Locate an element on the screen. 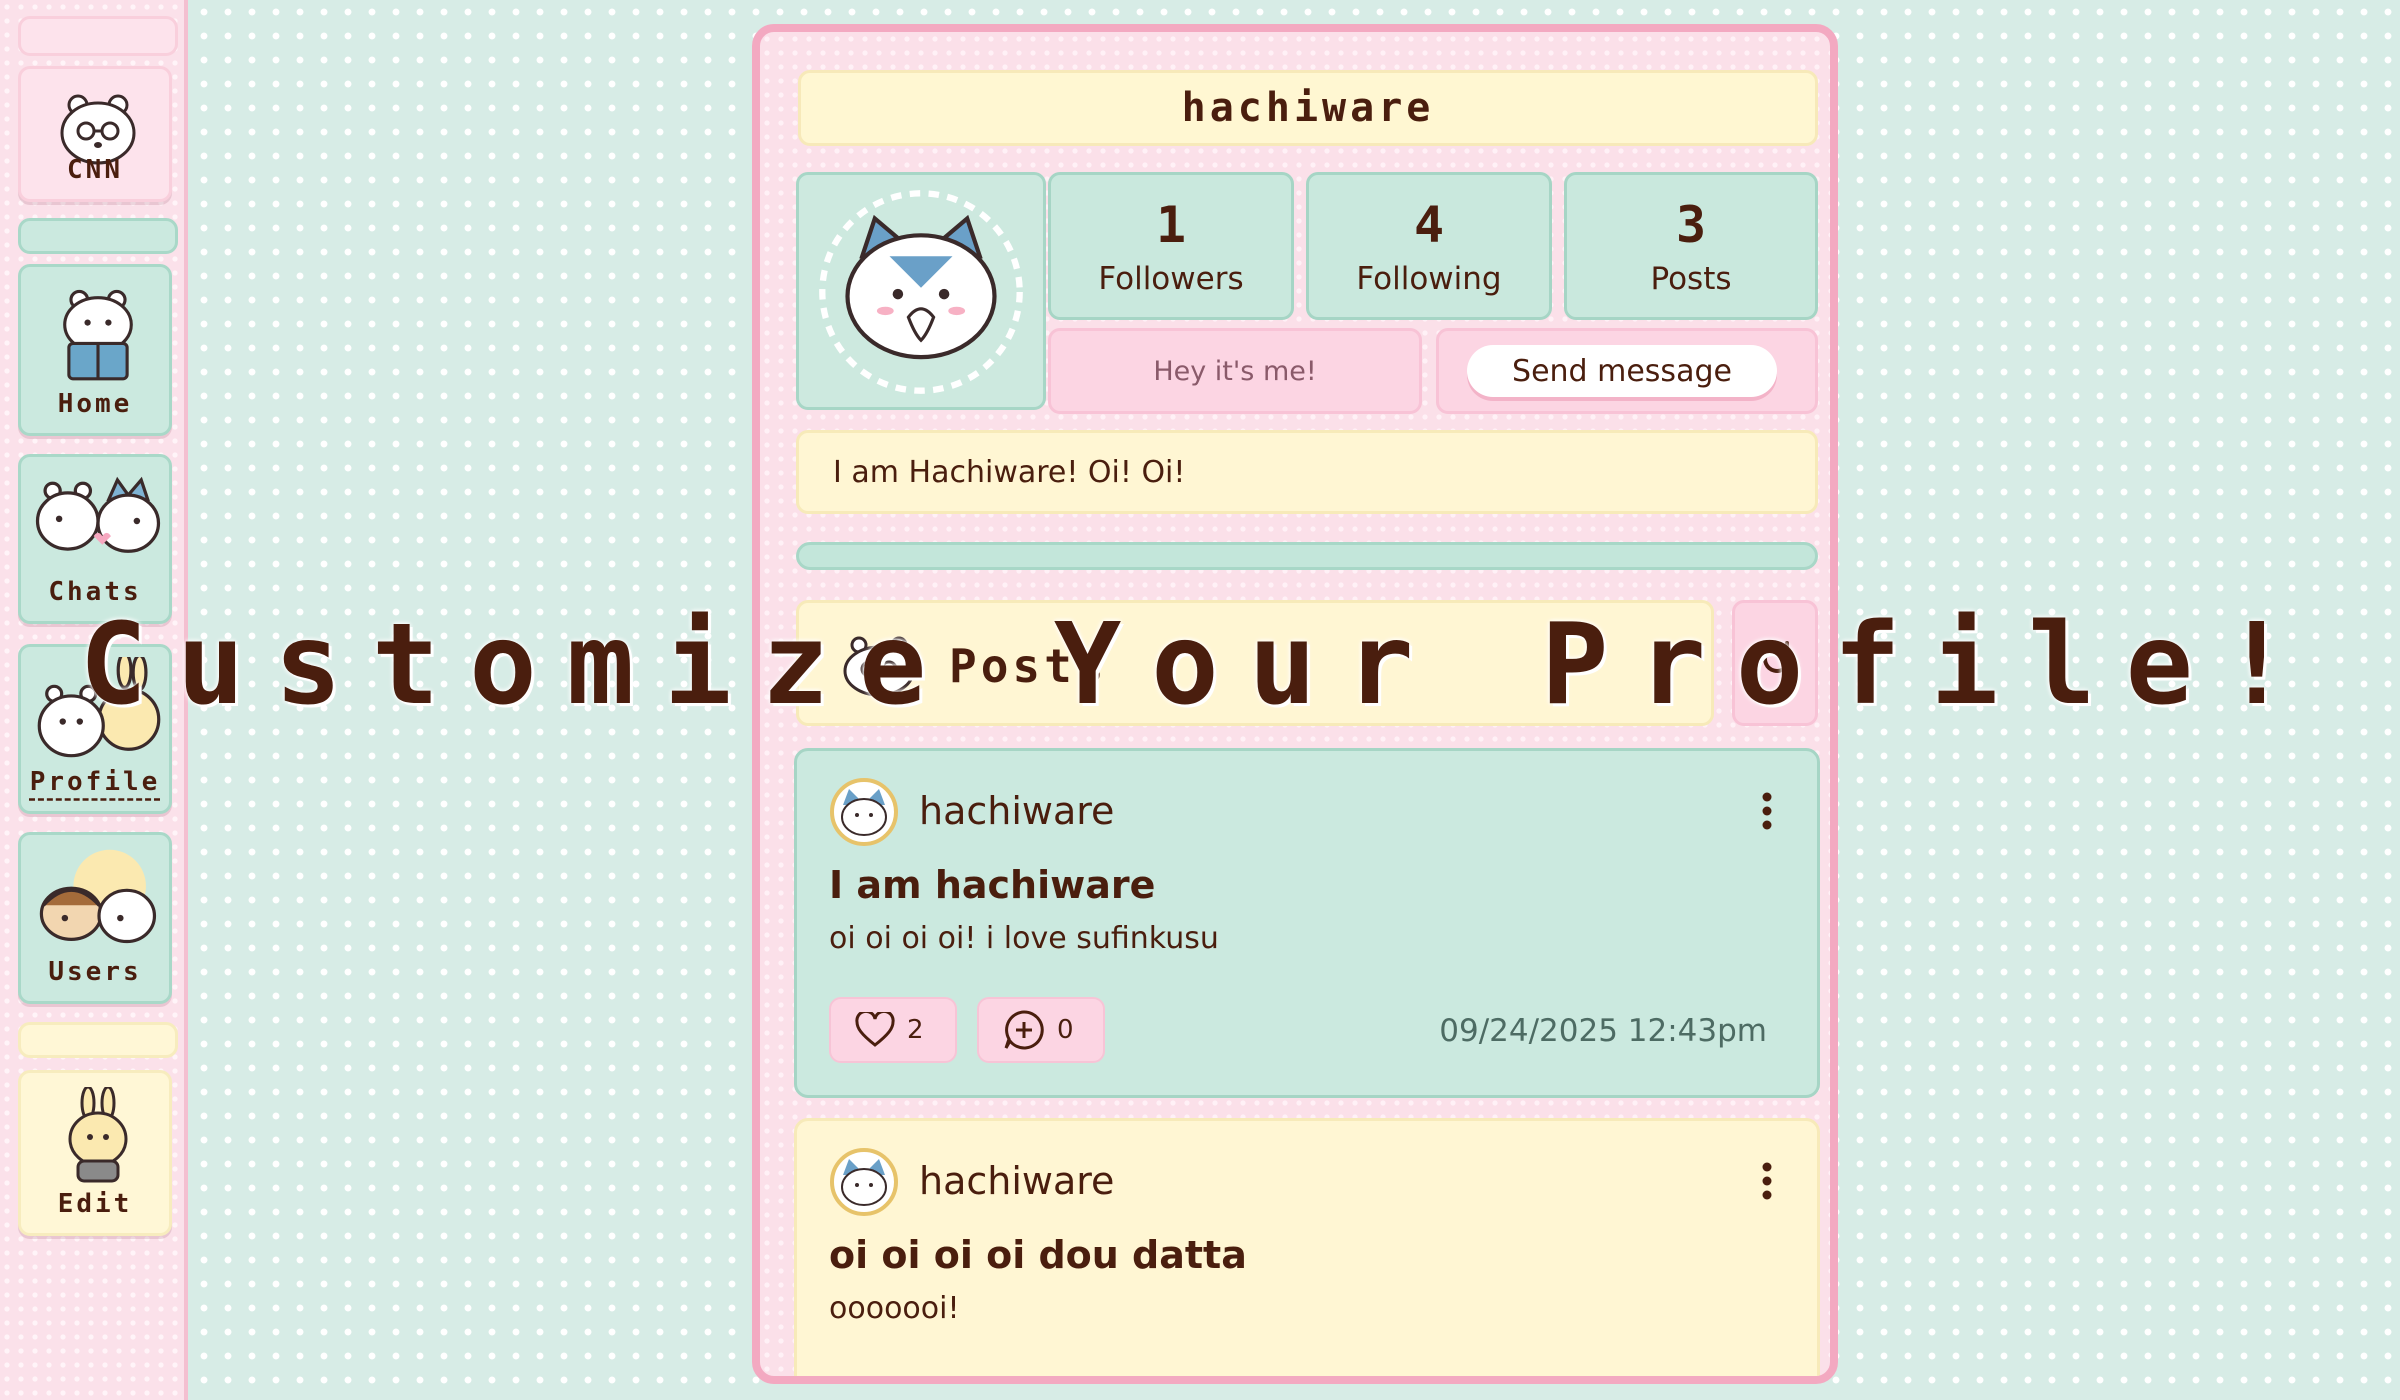 The height and width of the screenshot is (1400, 2400). post-timestamp: 09/24/2025 12:43pm is located at coordinates (1603, 1031).